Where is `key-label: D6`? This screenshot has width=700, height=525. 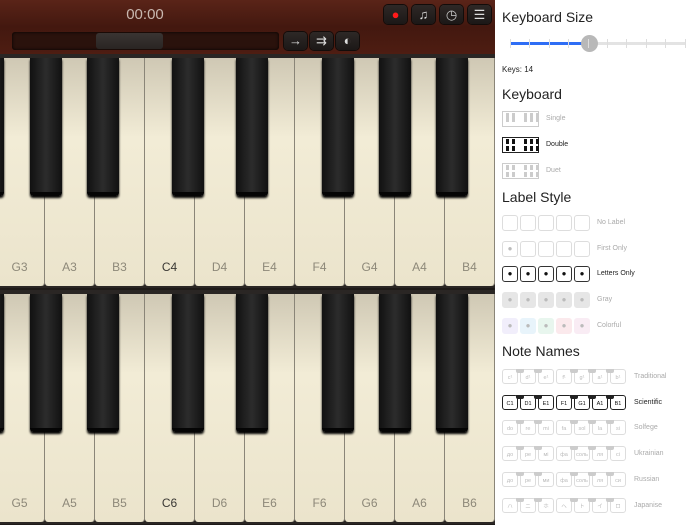 key-label: D6 is located at coordinates (219, 503).